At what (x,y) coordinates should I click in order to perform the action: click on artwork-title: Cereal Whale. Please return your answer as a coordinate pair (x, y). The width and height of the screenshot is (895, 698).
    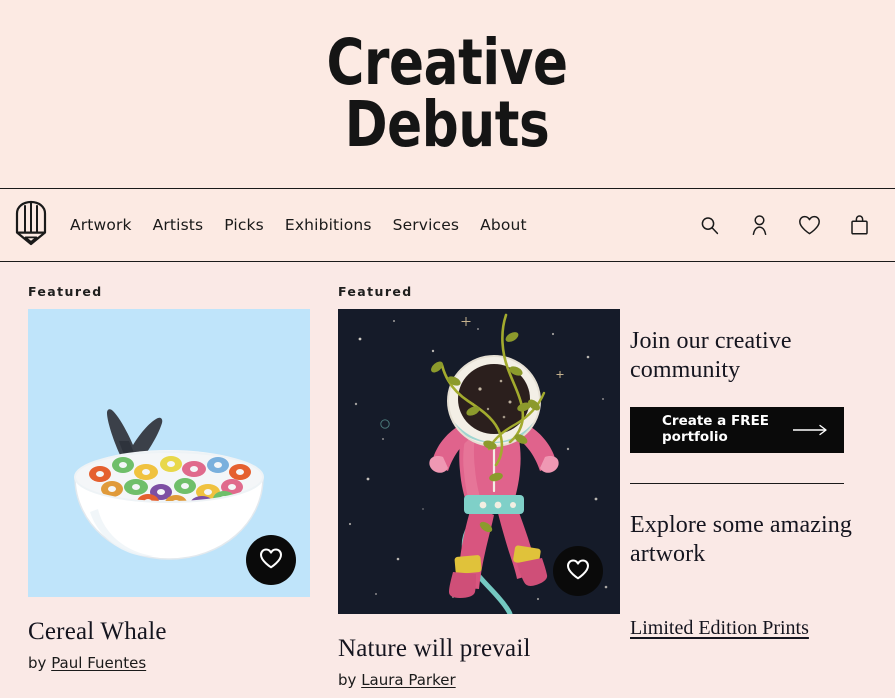
    Looking at the image, I should click on (97, 631).